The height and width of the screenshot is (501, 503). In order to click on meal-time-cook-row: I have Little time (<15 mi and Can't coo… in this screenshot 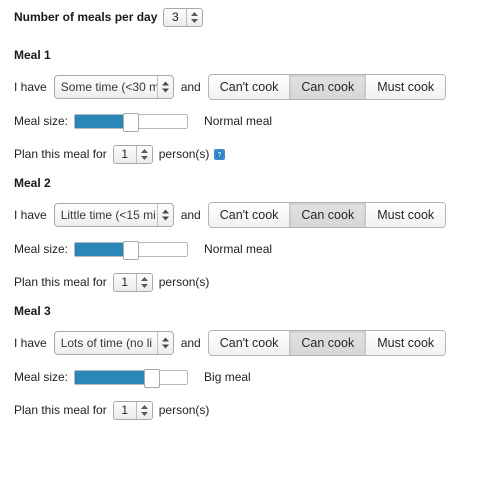, I will do `click(258, 215)`.